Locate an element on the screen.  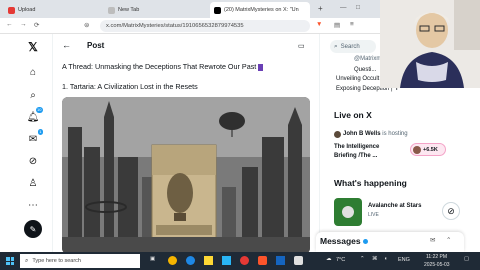
menu-icon: ≡ is located at coordinates (352, 24).